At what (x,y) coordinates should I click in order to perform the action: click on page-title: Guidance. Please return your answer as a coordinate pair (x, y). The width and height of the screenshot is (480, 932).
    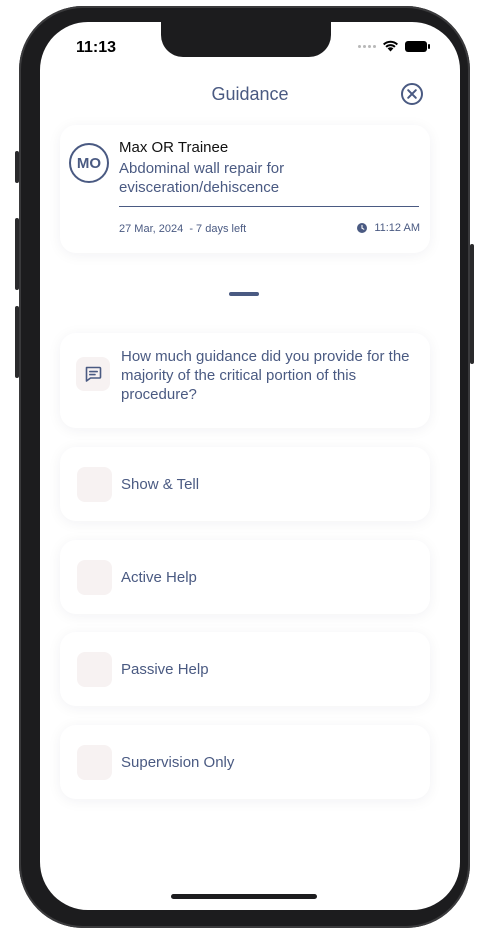
    Looking at the image, I should click on (250, 94).